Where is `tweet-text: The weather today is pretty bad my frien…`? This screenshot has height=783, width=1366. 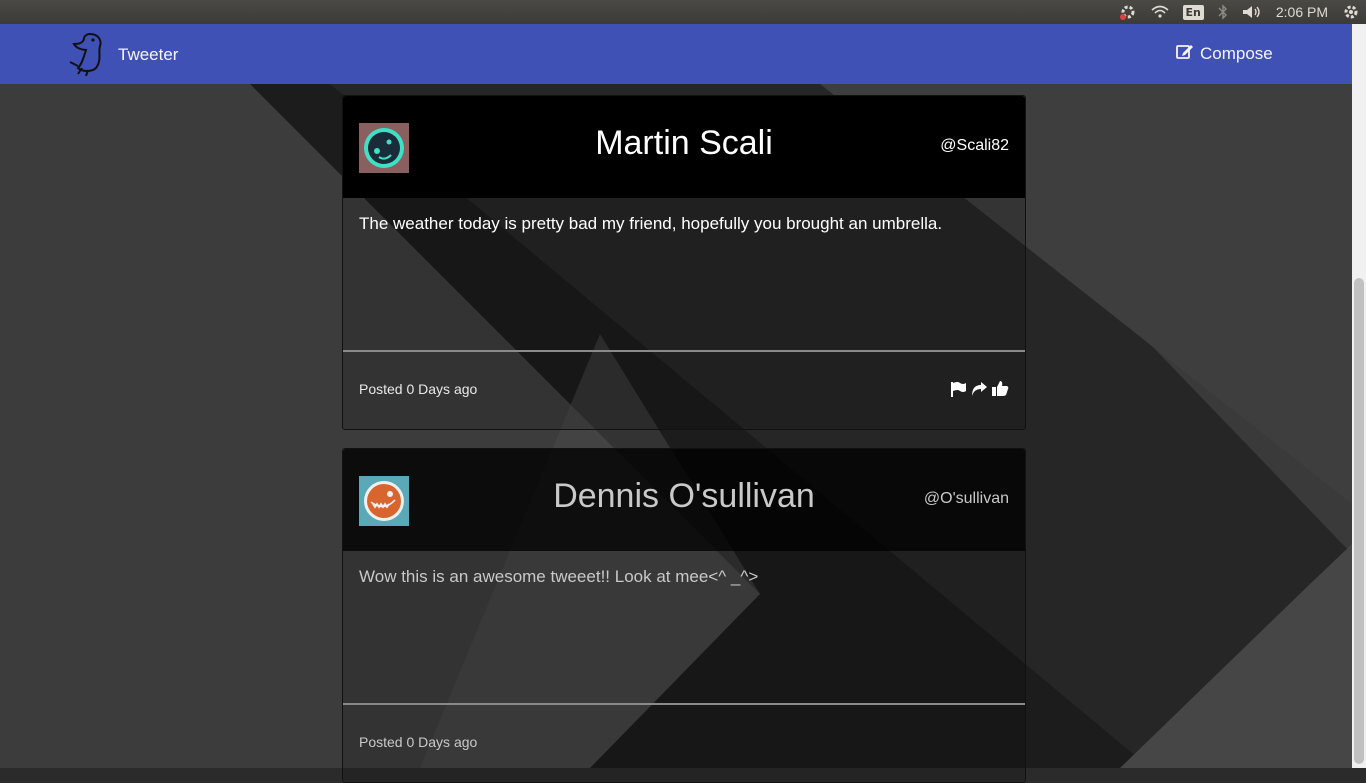 tweet-text: The weather today is pretty bad my frien… is located at coordinates (684, 275).